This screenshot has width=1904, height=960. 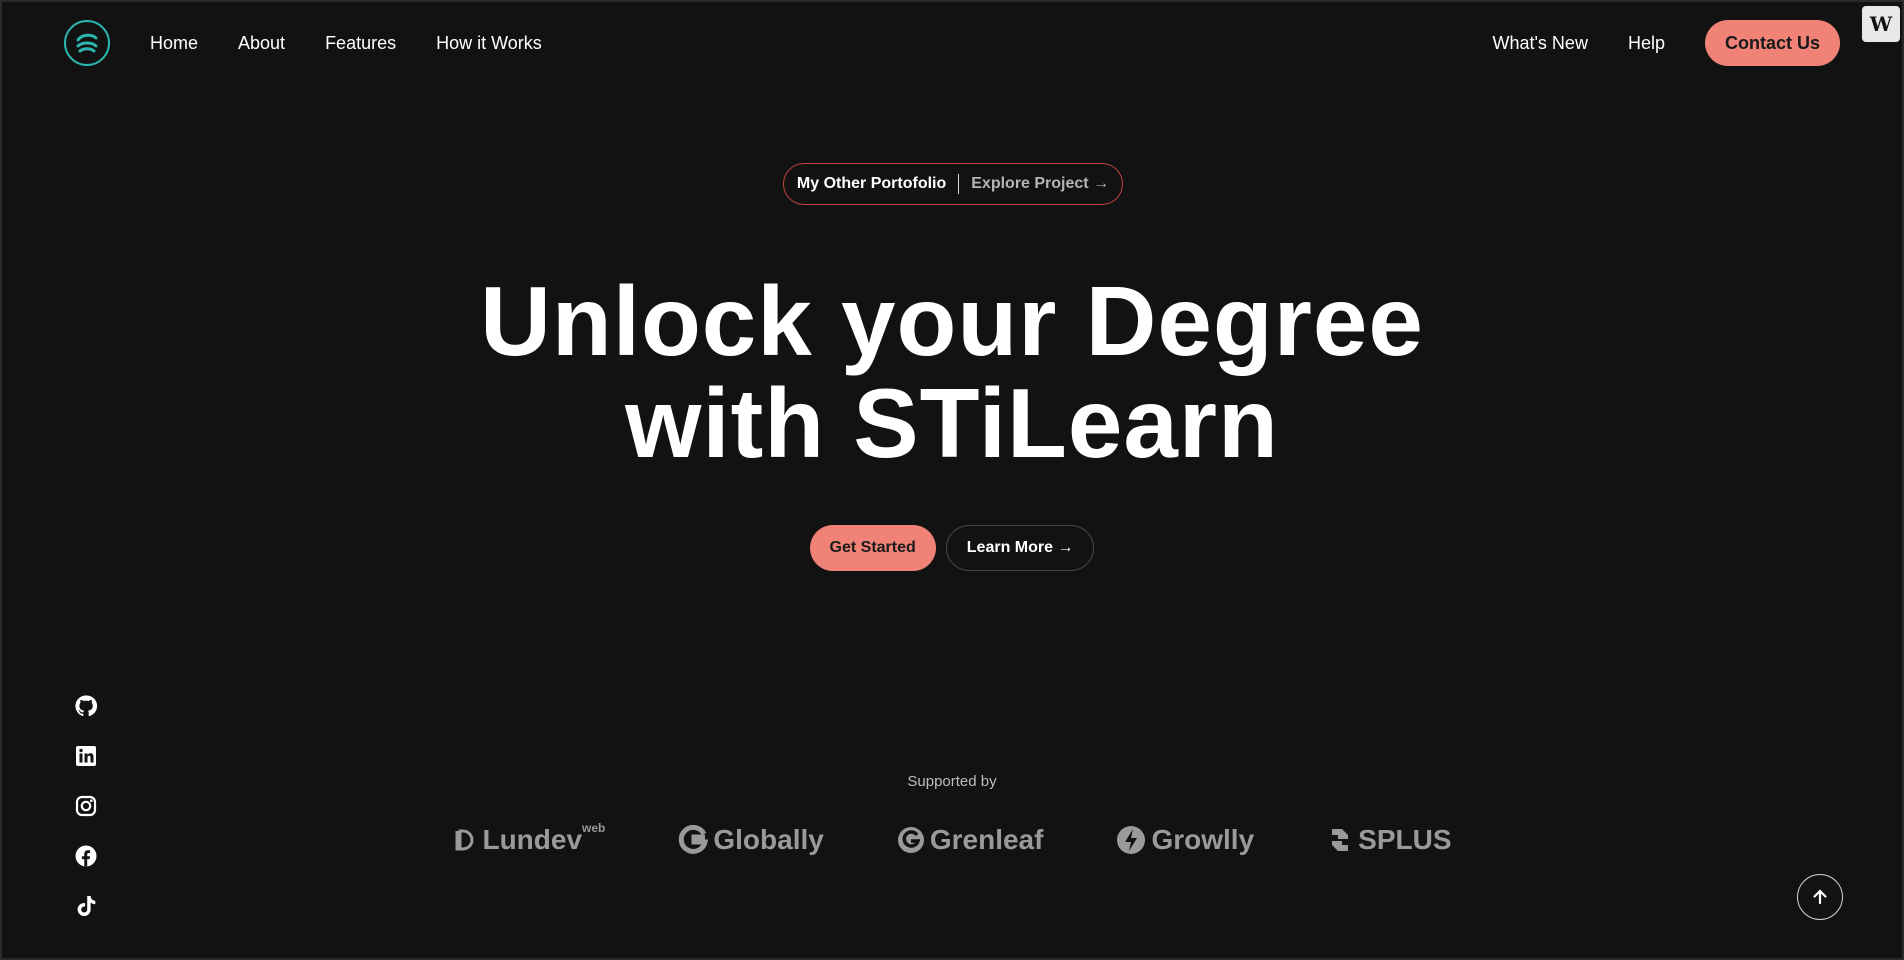 What do you see at coordinates (261, 43) in the screenshot?
I see `nav-about-link: About` at bounding box center [261, 43].